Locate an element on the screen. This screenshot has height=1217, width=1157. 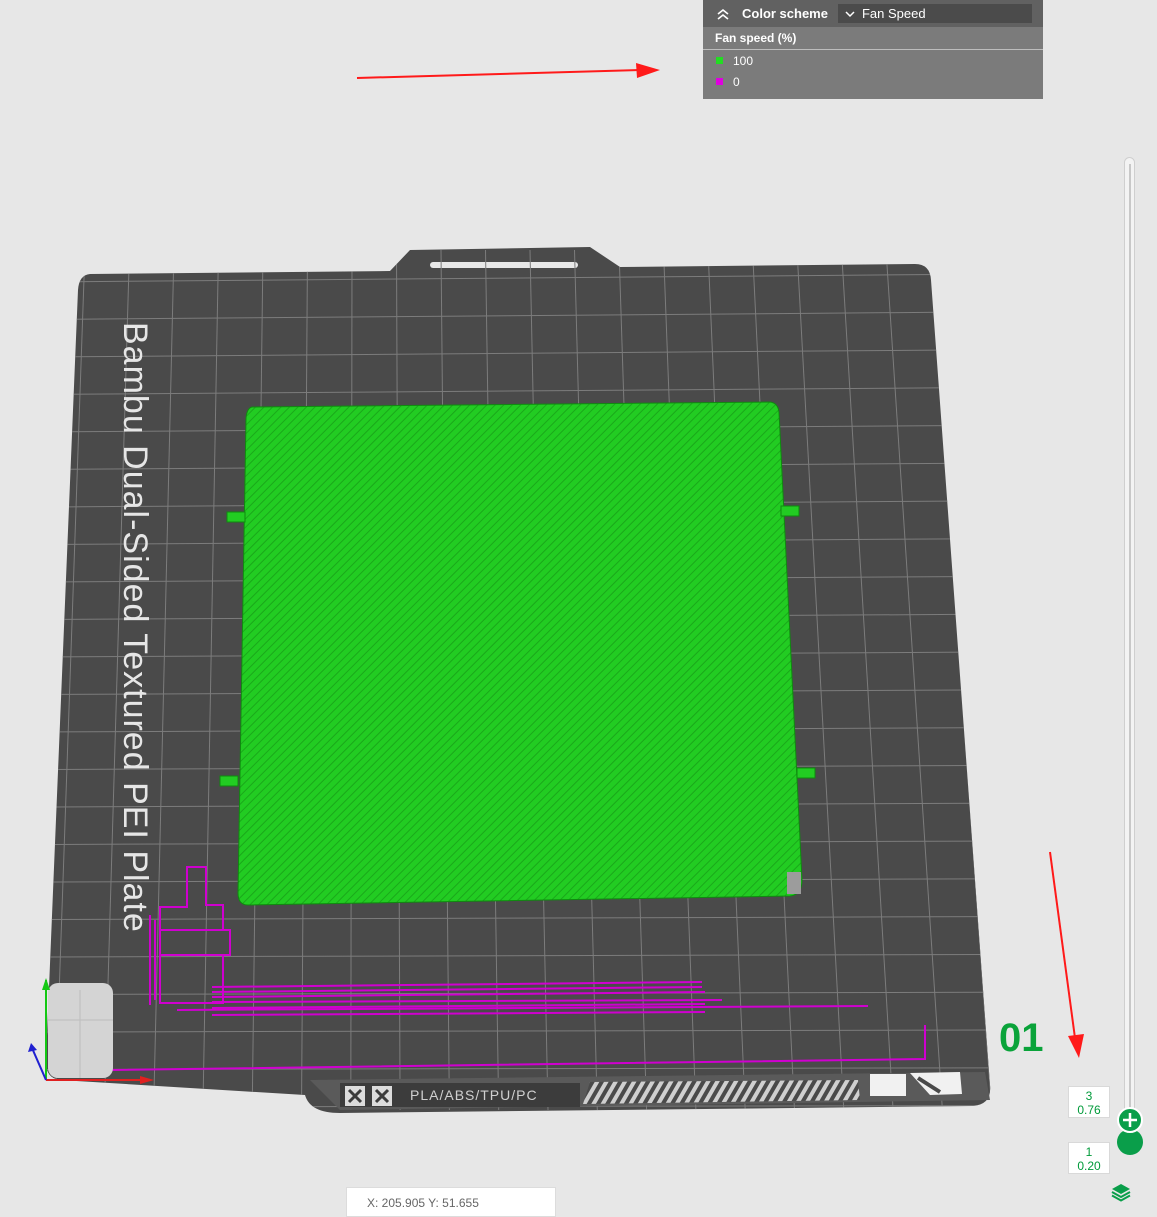
layer-slider-track is located at coordinates (1129, 639).